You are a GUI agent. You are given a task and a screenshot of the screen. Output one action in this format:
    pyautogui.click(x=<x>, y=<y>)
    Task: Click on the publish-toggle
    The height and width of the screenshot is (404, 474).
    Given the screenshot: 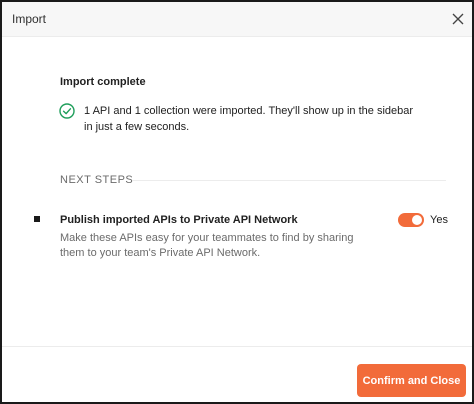 What is the action you would take?
    pyautogui.click(x=411, y=220)
    